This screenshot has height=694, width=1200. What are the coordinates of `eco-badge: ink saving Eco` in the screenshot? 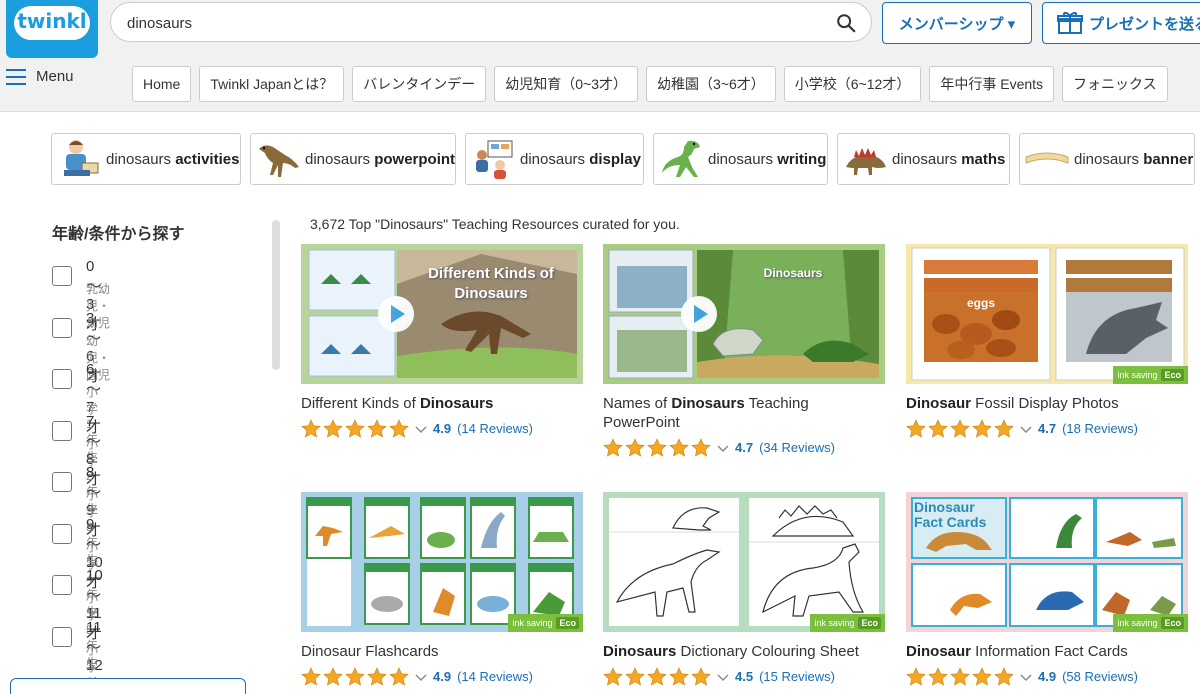 It's located at (545, 623).